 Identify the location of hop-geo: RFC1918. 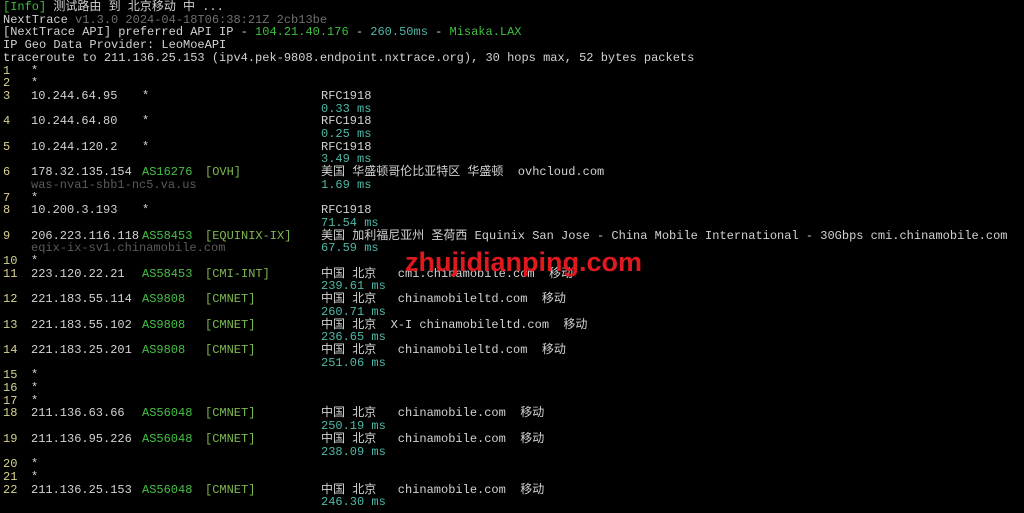
(346, 95).